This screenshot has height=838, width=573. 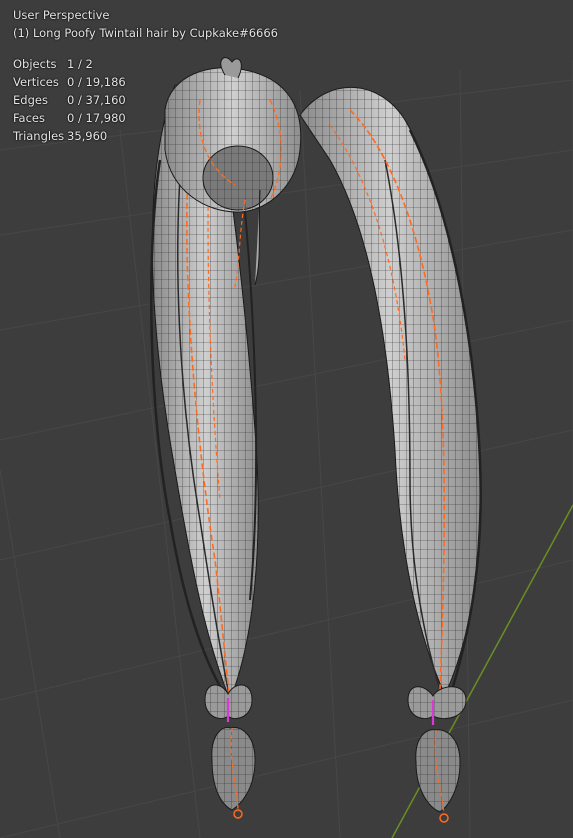 What do you see at coordinates (39, 136) in the screenshot?
I see `stat-label: Triangles` at bounding box center [39, 136].